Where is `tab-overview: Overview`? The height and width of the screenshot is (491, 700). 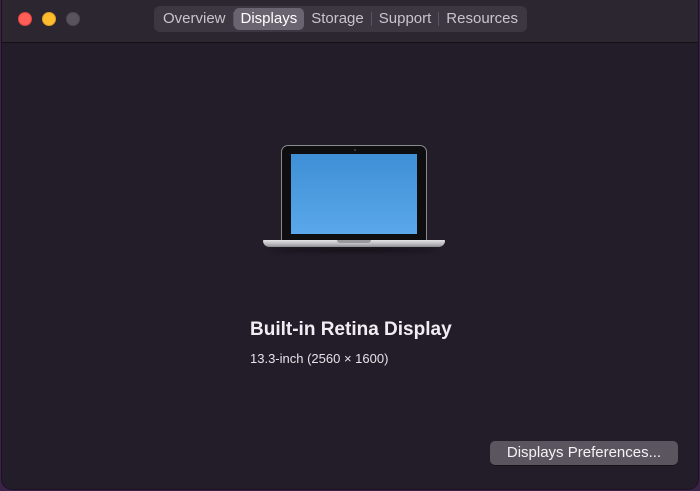 tab-overview: Overview is located at coordinates (194, 19).